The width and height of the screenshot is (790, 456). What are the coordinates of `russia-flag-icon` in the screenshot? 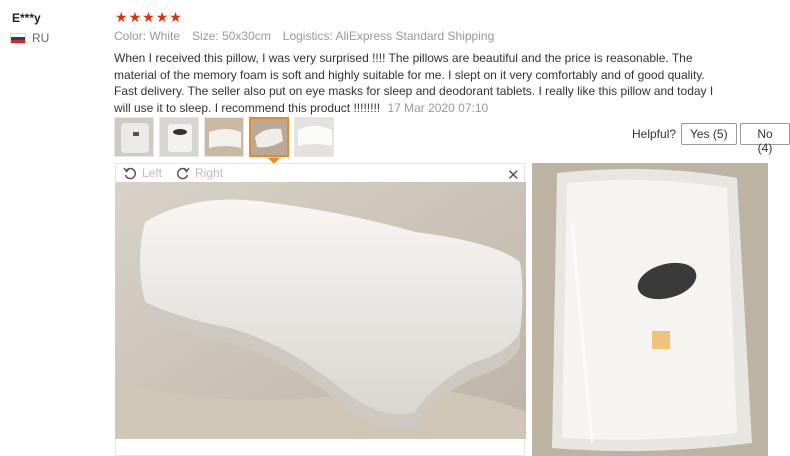 It's located at (18, 38).